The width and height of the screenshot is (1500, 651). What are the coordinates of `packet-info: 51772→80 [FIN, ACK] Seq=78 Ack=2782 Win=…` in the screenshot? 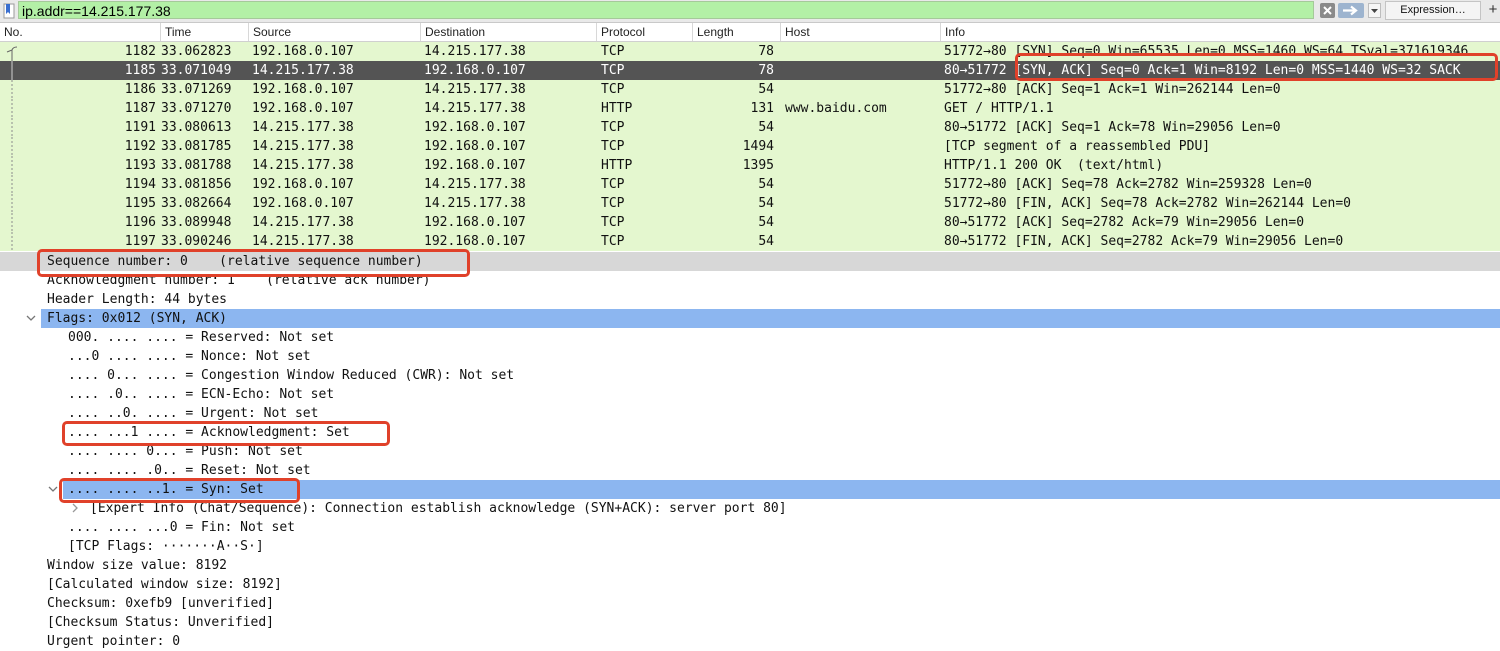 It's located at (1147, 203).